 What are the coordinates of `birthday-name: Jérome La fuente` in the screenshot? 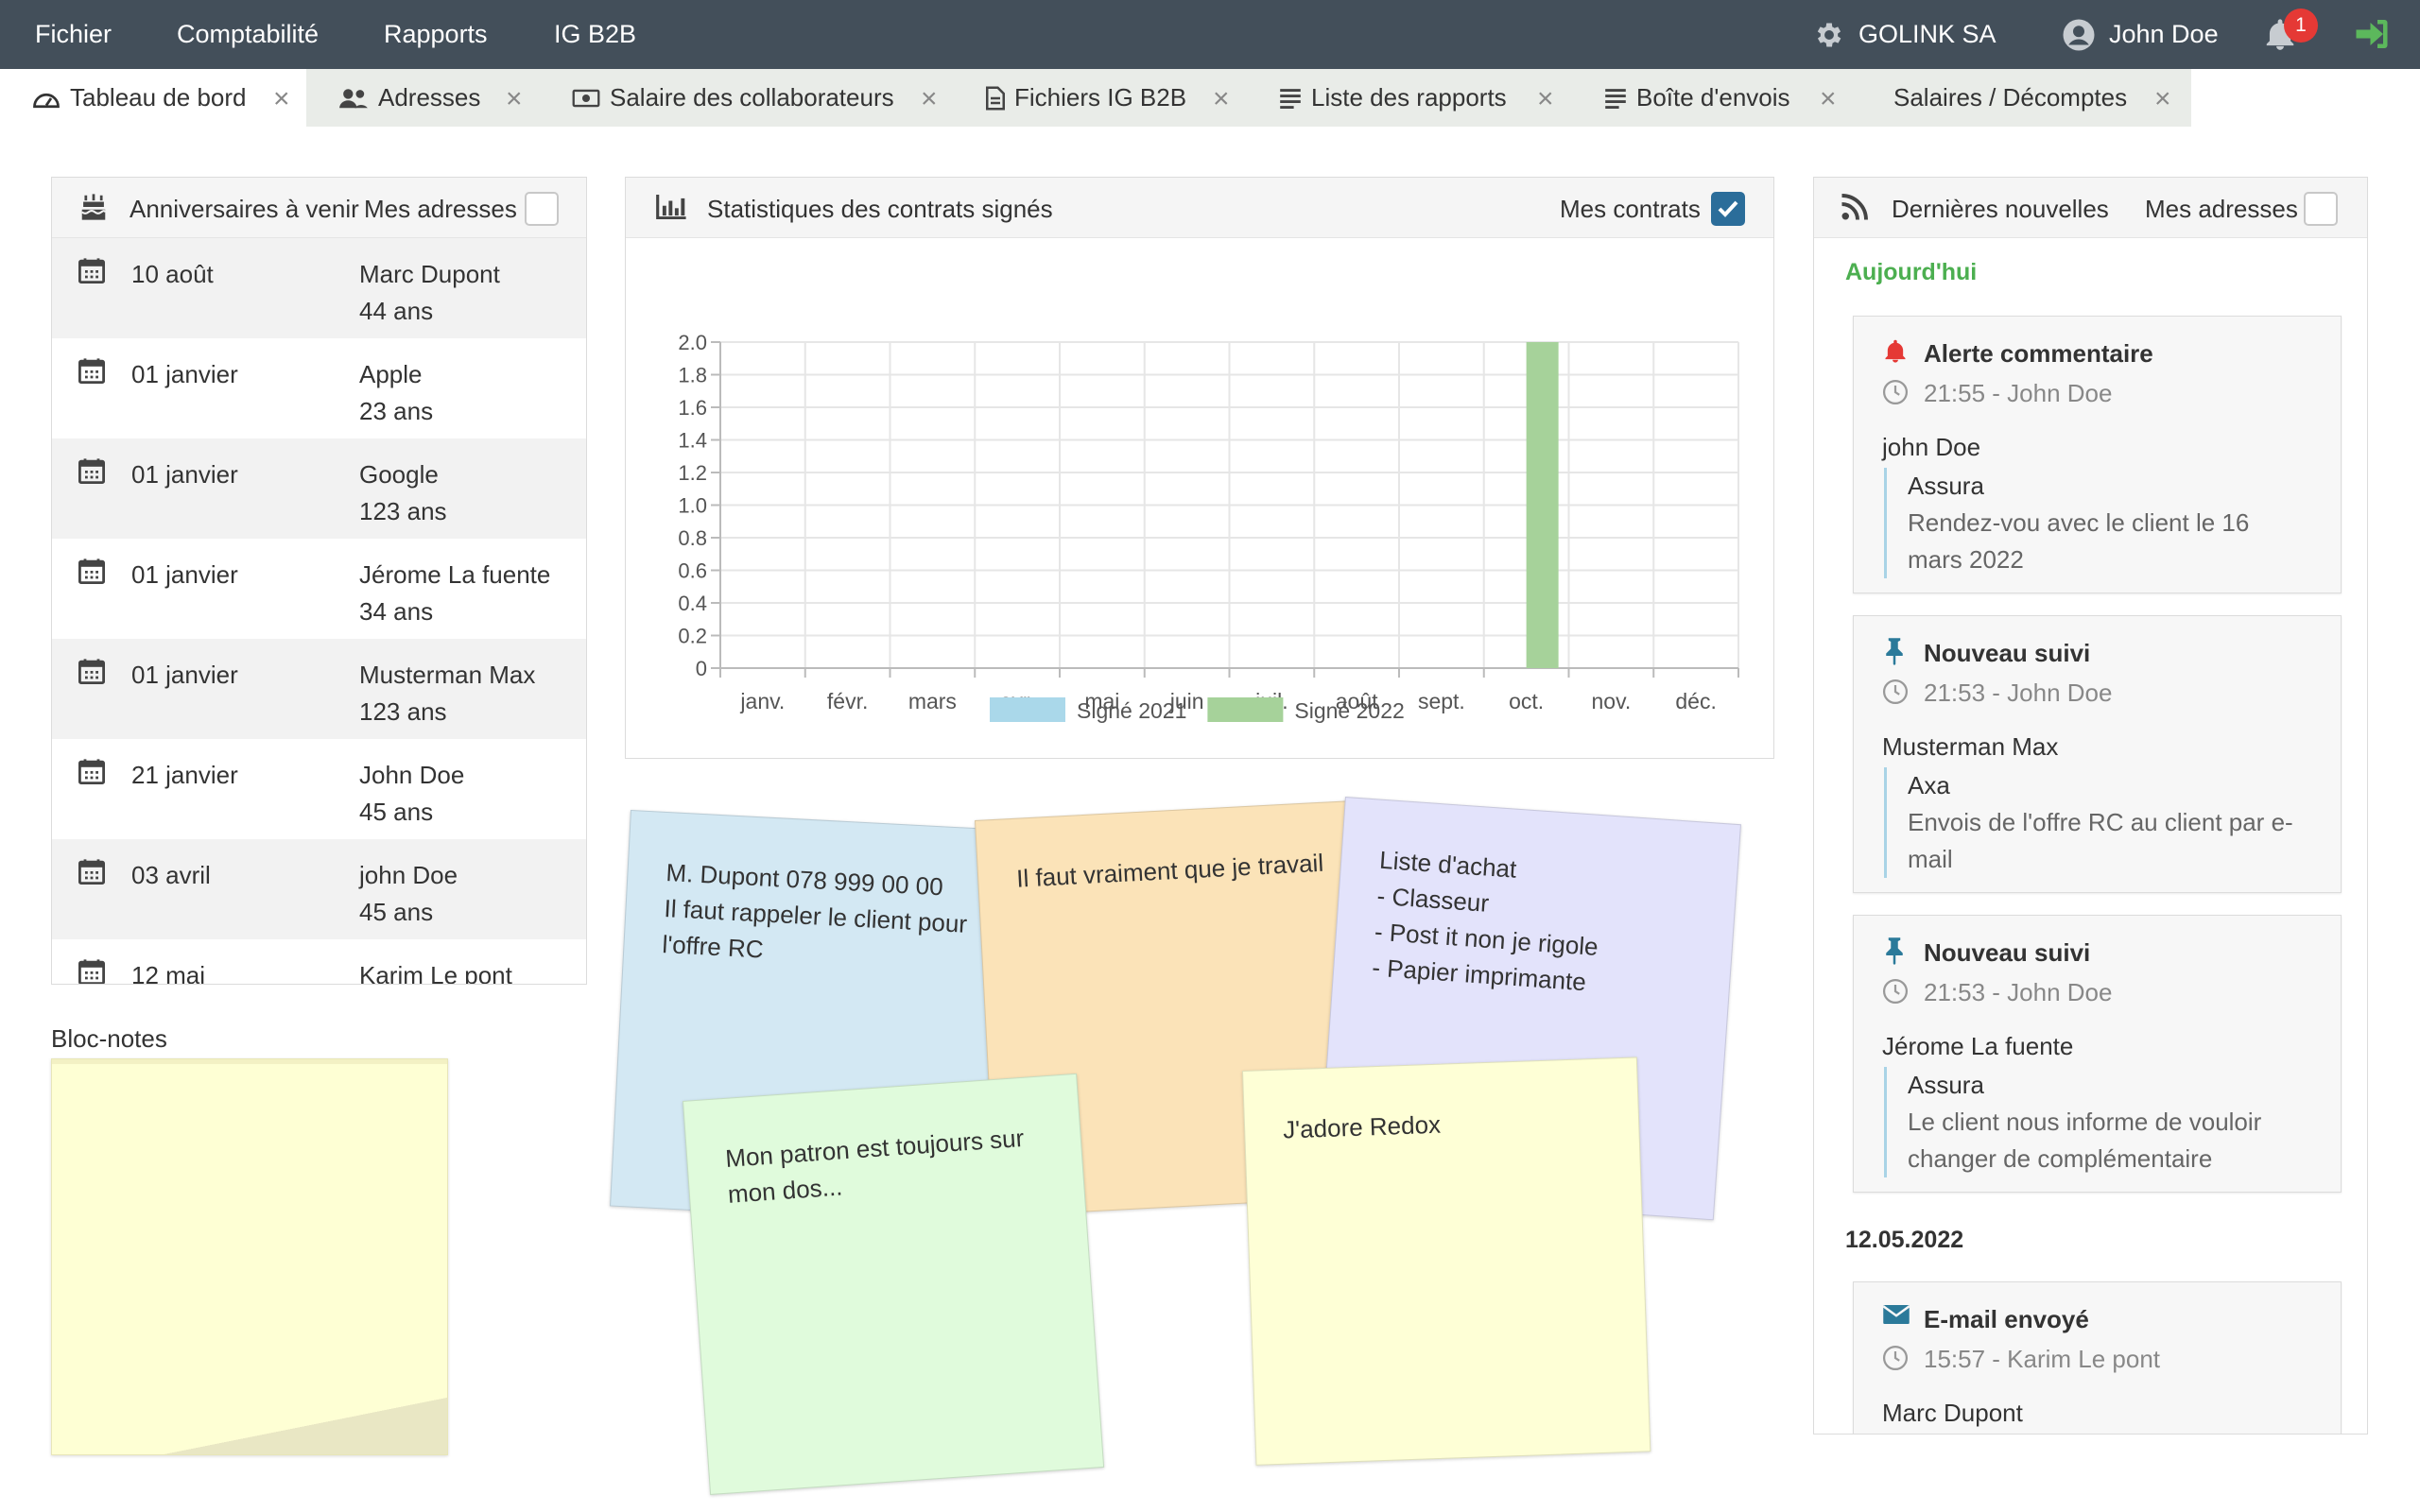 It's located at (455, 574).